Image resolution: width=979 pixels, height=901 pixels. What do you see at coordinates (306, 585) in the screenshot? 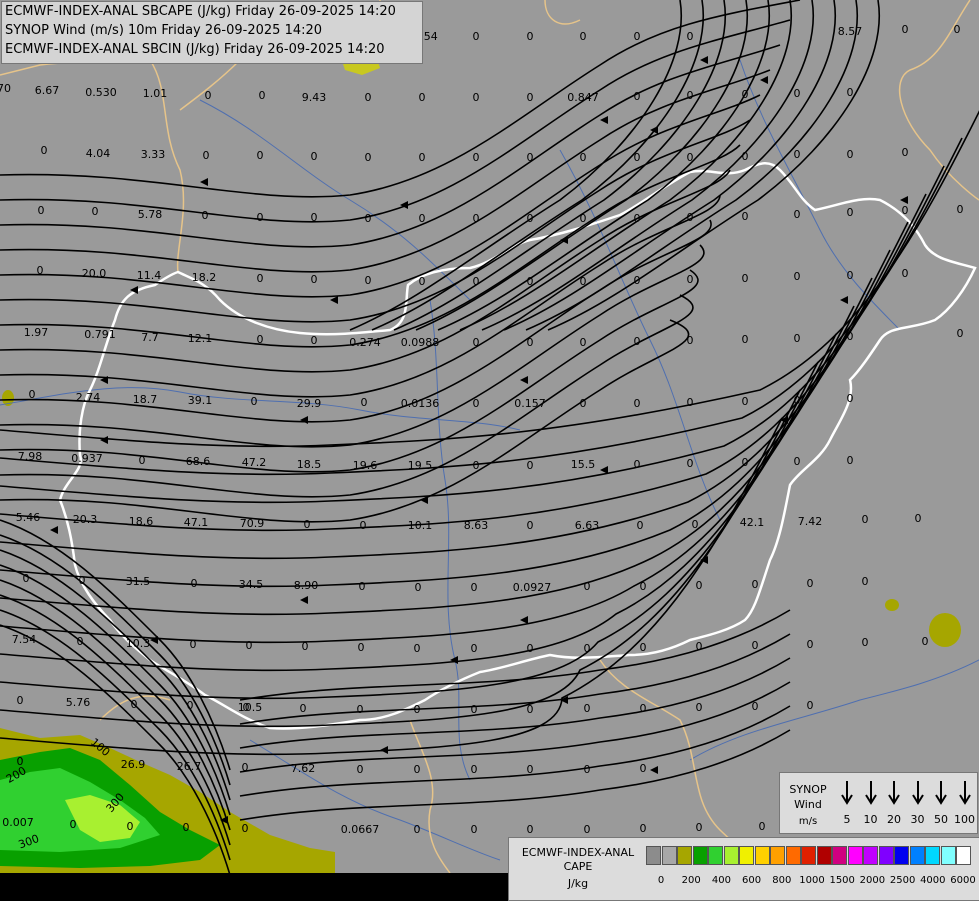
I see `station-value: 8.90` at bounding box center [306, 585].